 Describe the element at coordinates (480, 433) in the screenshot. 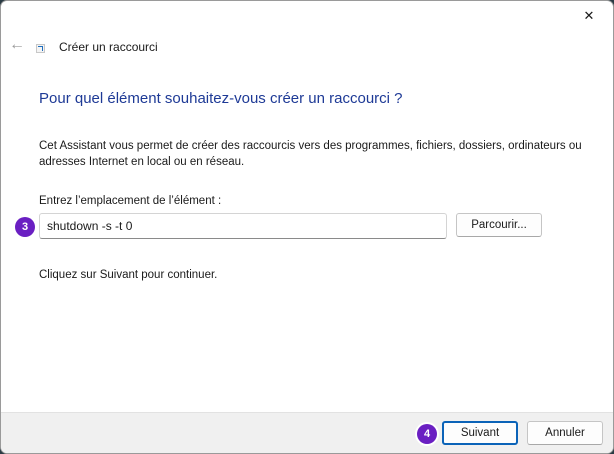

I see `next-button: Suivant` at that location.